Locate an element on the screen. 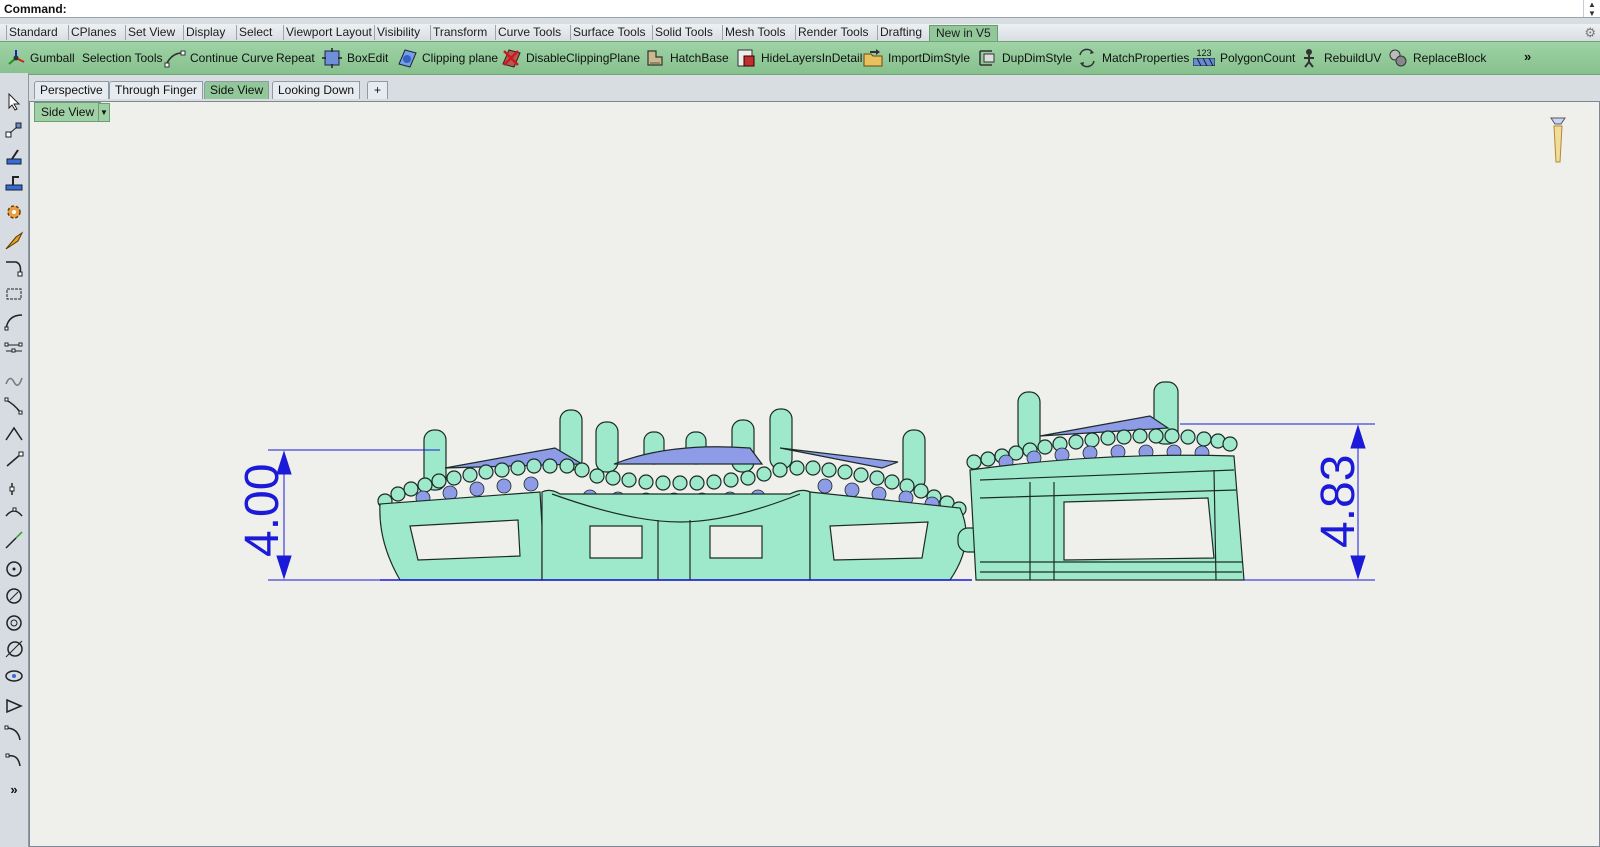 The image size is (1600, 847). tab-viewport-layout: Viewport Layout is located at coordinates (327, 32).